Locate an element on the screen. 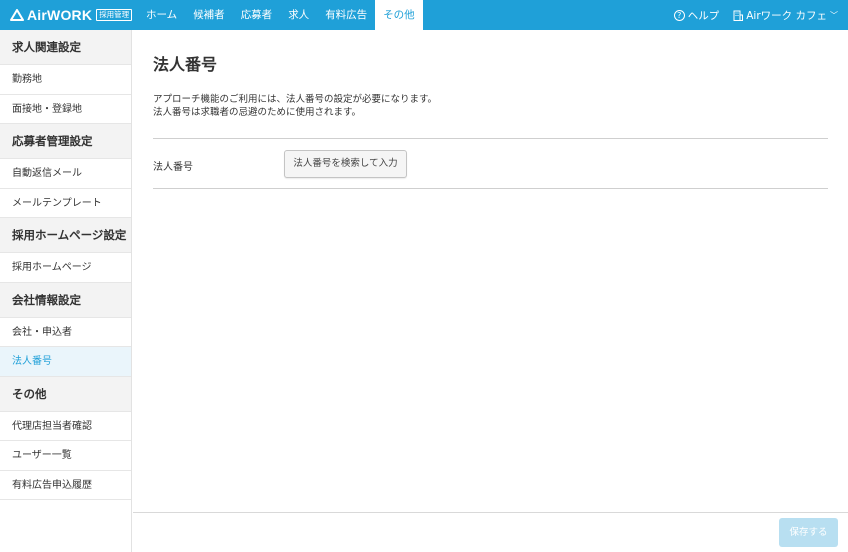 The image size is (848, 552). sidebar-item-interview-location: 面接地・登録地 is located at coordinates (65, 109).